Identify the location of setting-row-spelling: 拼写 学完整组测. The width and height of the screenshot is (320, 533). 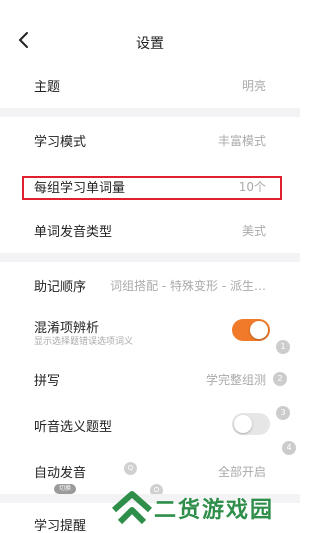
(150, 379).